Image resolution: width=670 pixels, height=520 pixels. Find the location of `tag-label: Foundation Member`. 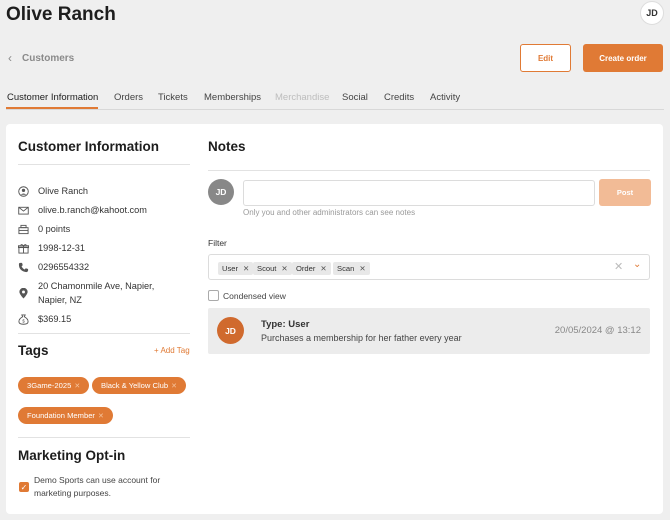

tag-label: Foundation Member is located at coordinates (61, 415).